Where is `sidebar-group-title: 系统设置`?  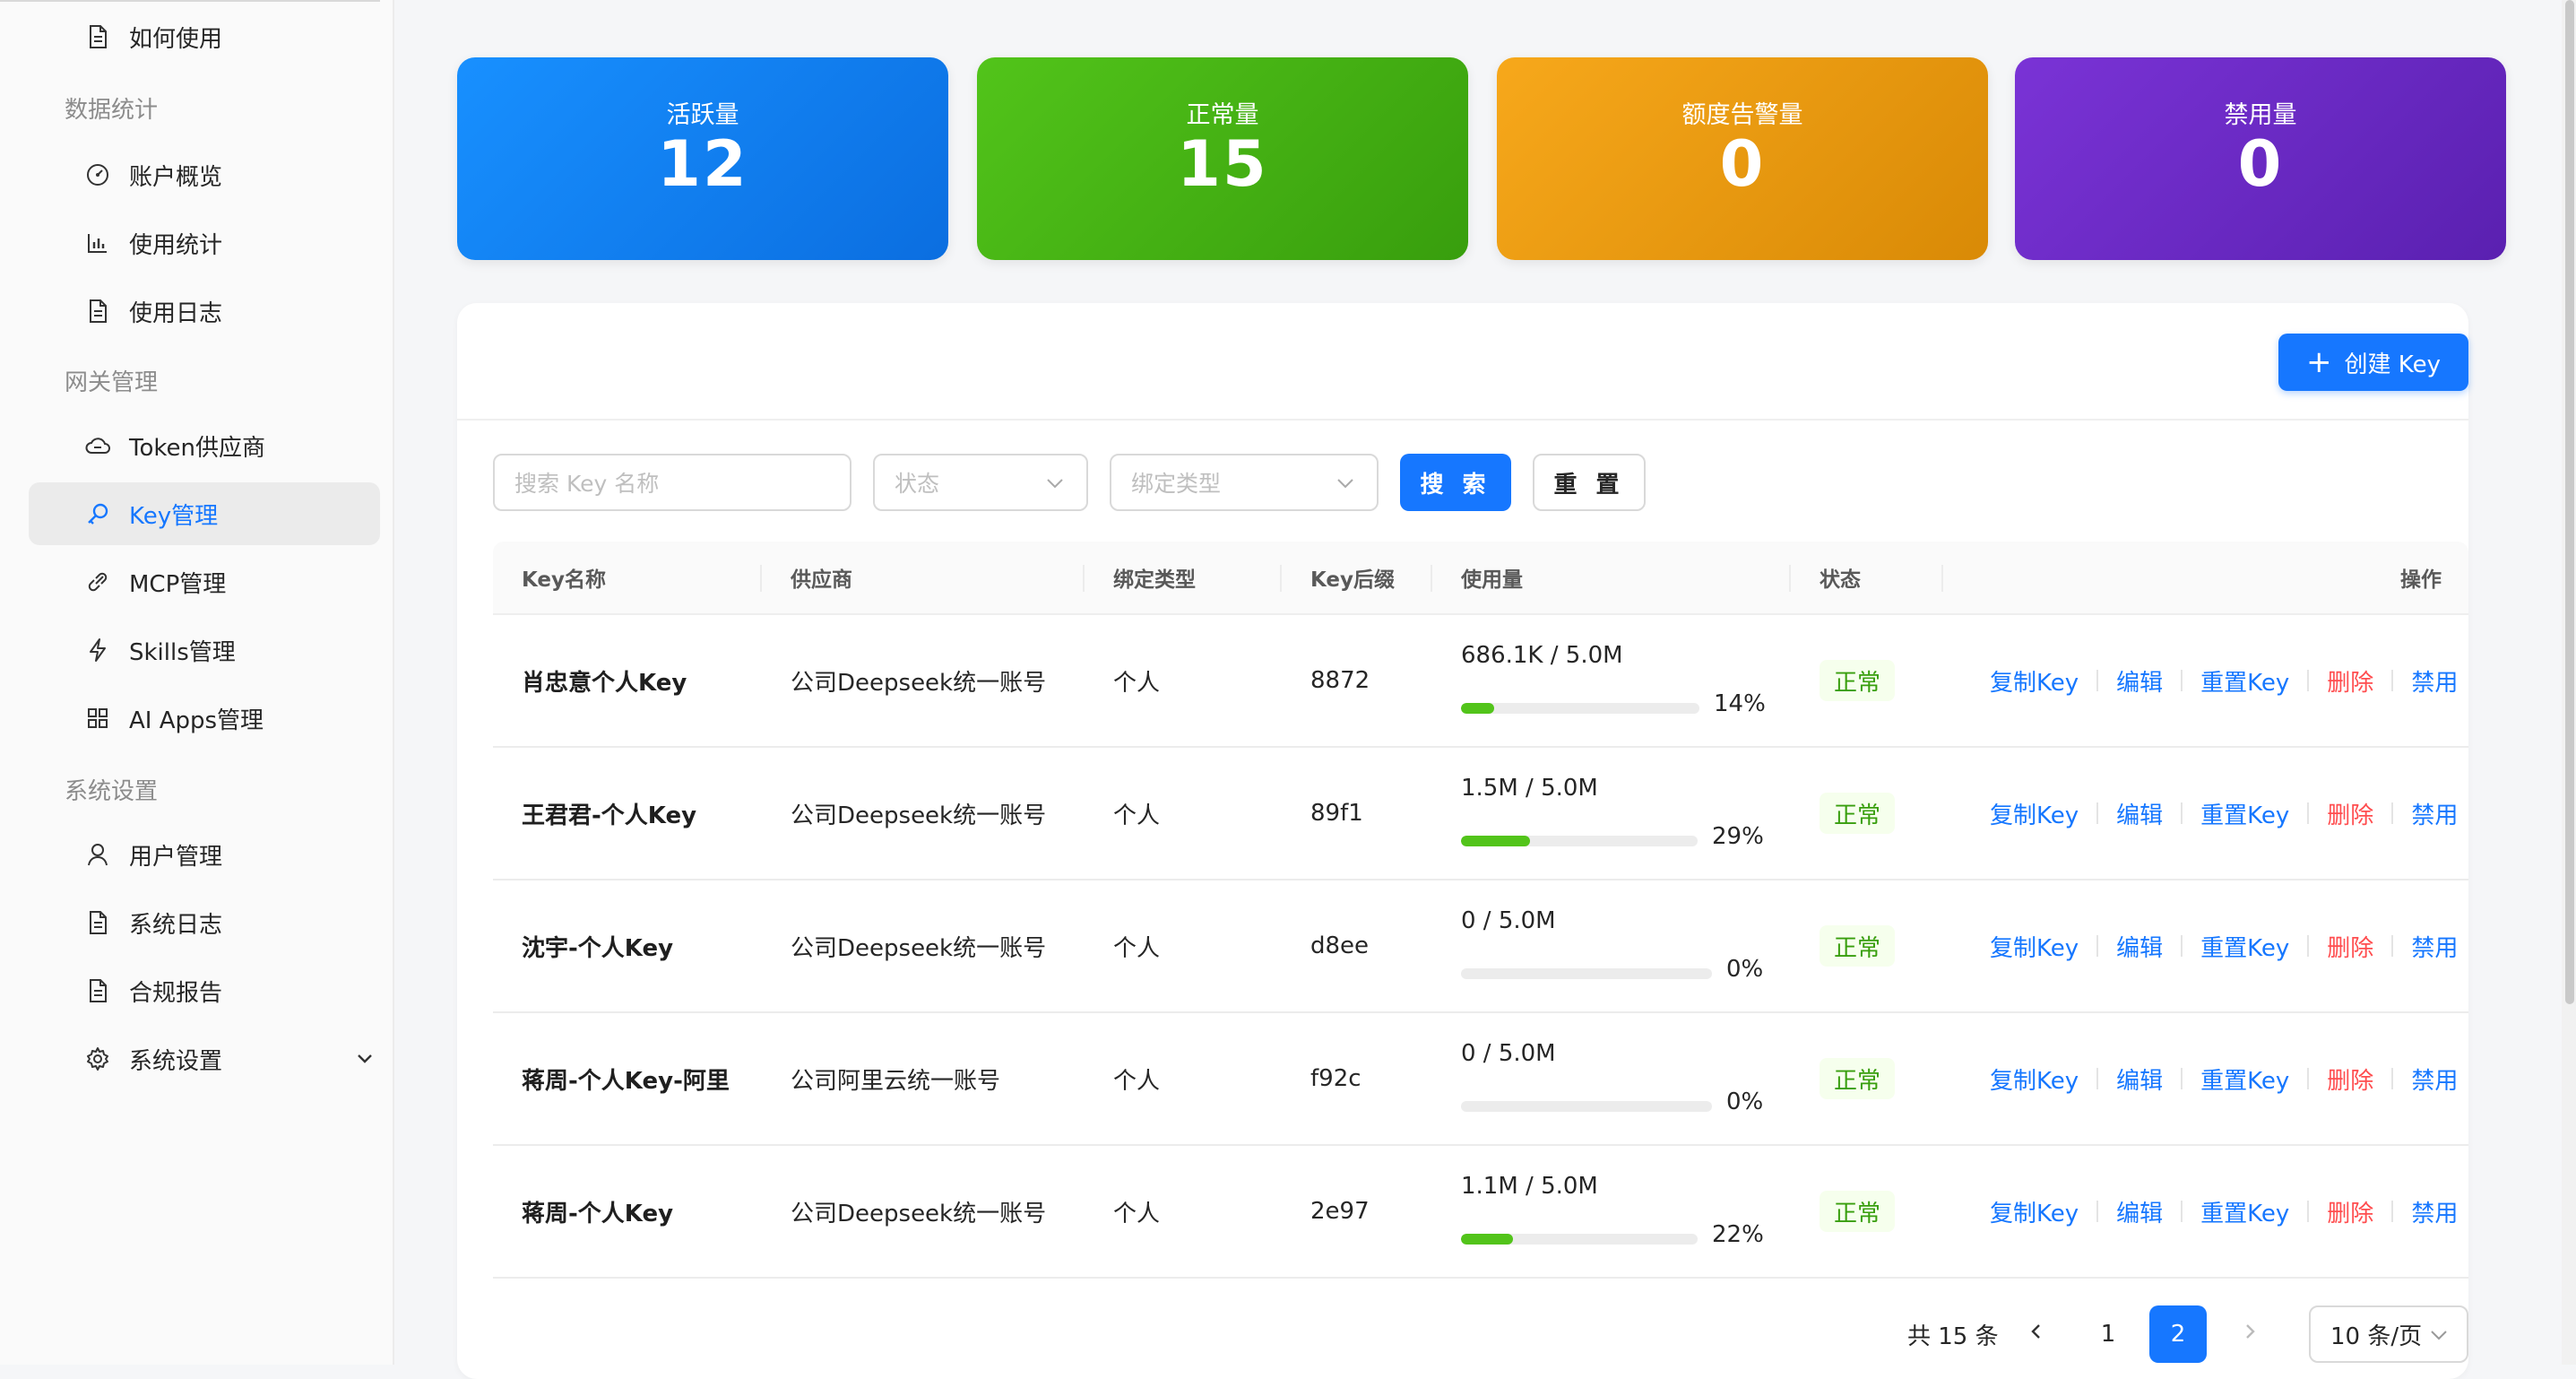
sidebar-group-title: 系统设置 is located at coordinates (112, 792).